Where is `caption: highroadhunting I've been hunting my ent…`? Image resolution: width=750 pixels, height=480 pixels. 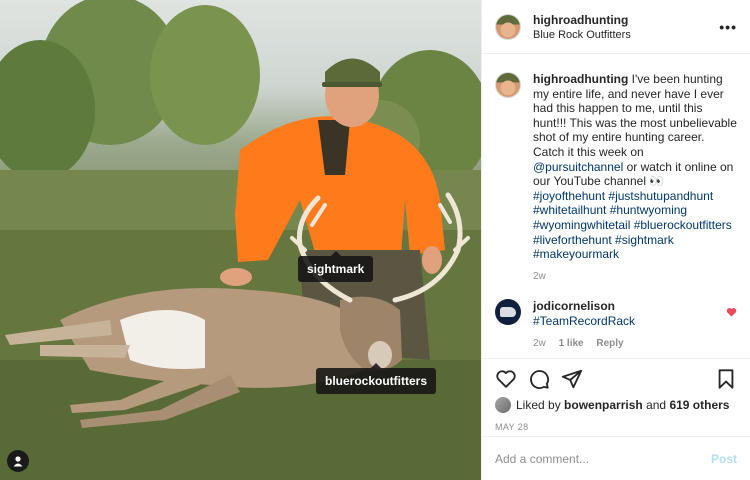 caption: highroadhunting I've been hunting my ent… is located at coordinates (616, 178).